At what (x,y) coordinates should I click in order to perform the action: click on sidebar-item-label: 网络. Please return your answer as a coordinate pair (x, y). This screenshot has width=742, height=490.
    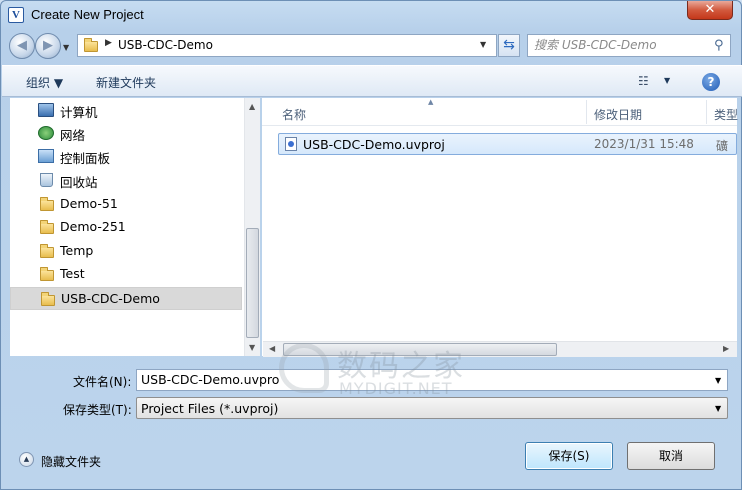
    Looking at the image, I should click on (73, 135).